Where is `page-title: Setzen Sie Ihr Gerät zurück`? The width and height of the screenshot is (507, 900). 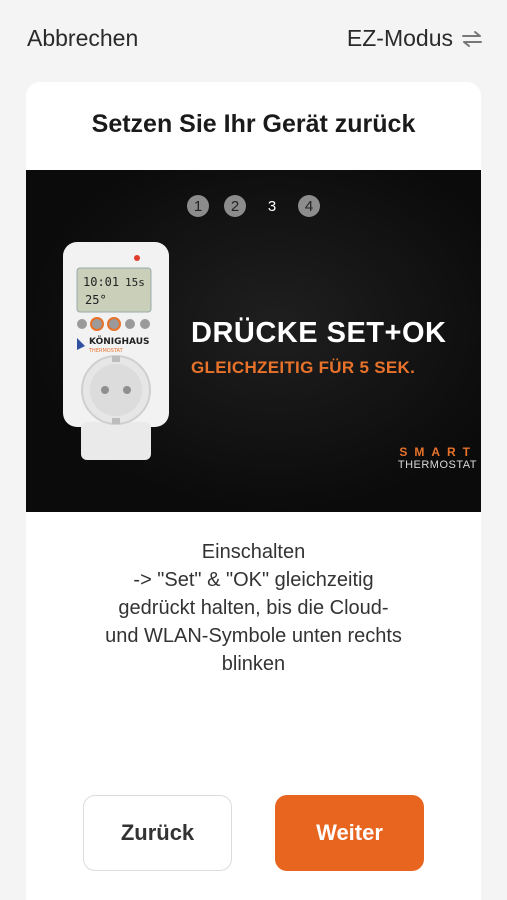
page-title: Setzen Sie Ihr Gerät zurück is located at coordinates (253, 124).